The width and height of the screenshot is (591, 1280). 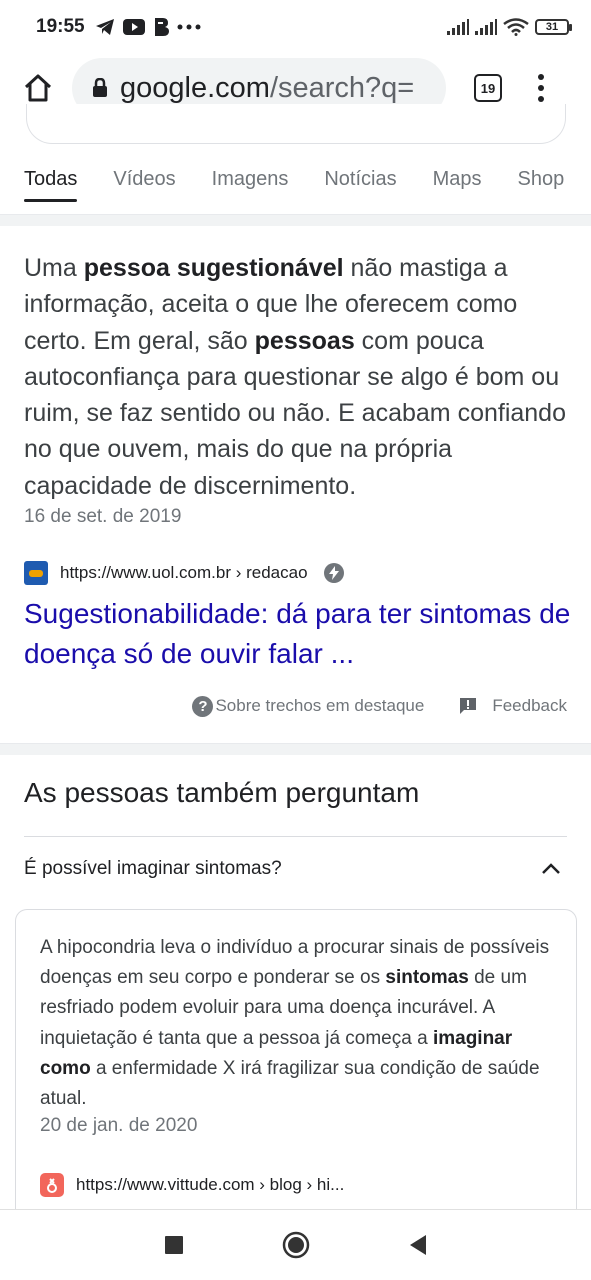 I want to click on home-circle-icon, so click(x=295, y=1245).